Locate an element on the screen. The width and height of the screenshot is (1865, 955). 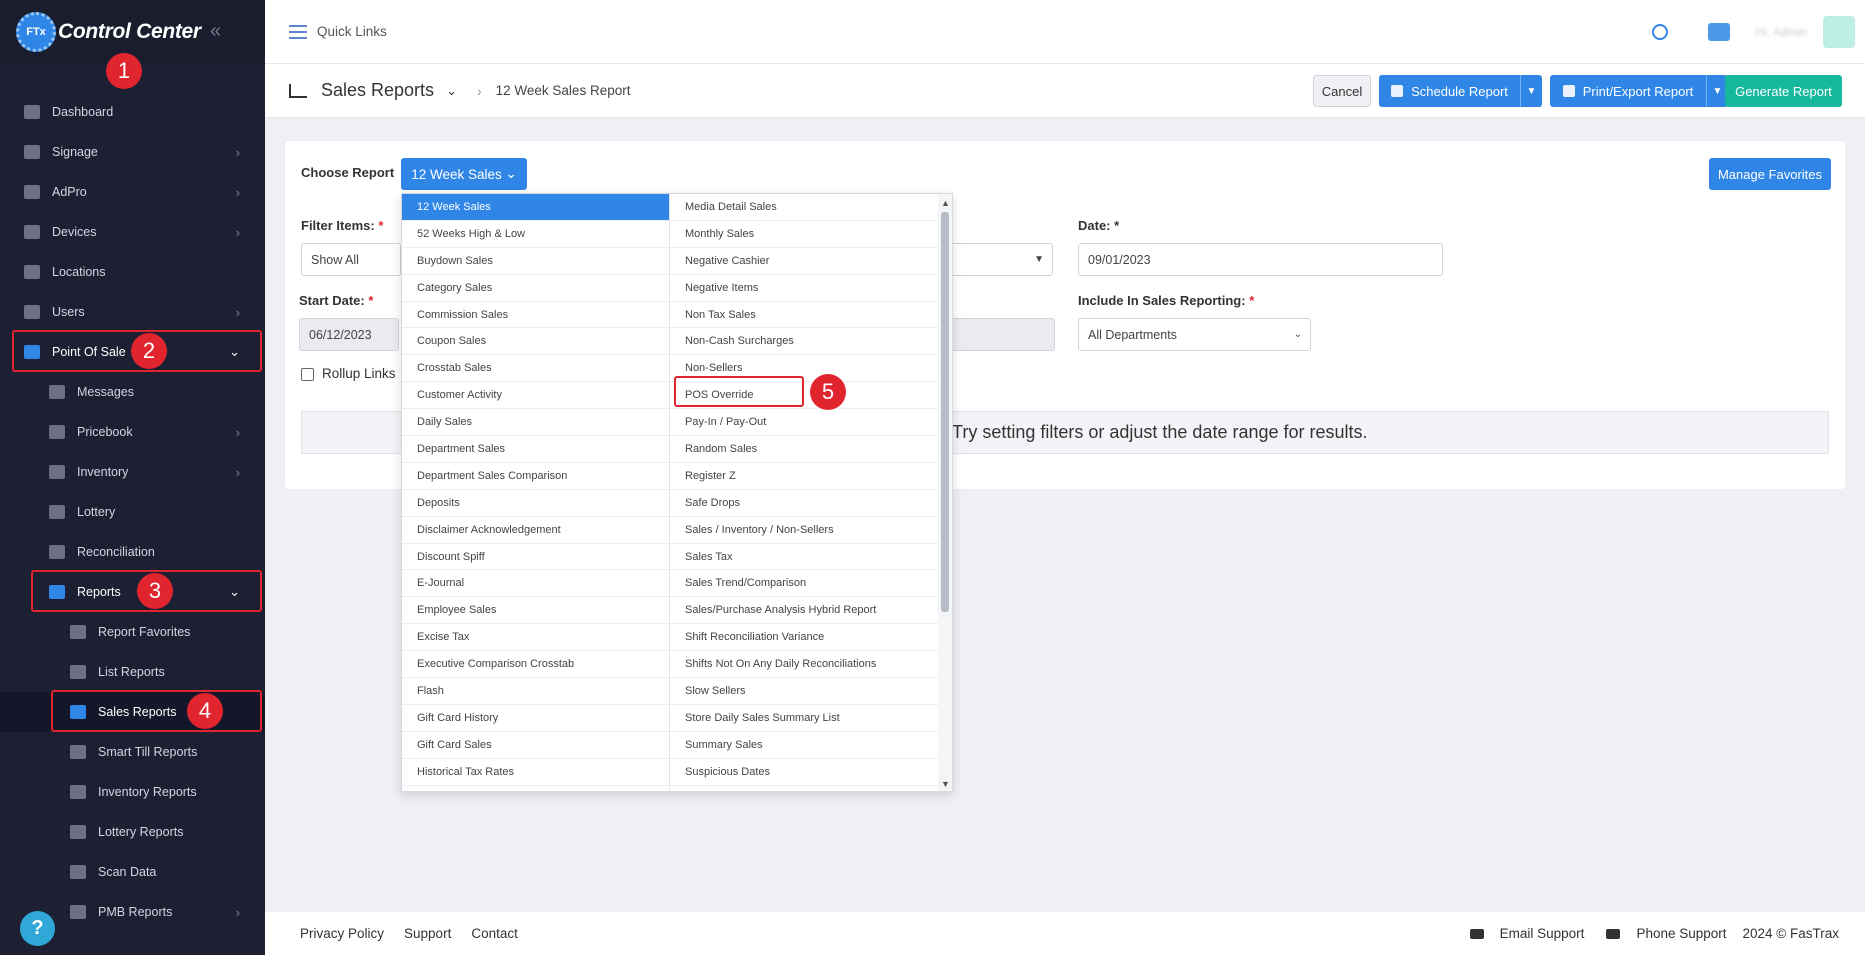
sidebar-item-locations: Locations is located at coordinates (132, 272).